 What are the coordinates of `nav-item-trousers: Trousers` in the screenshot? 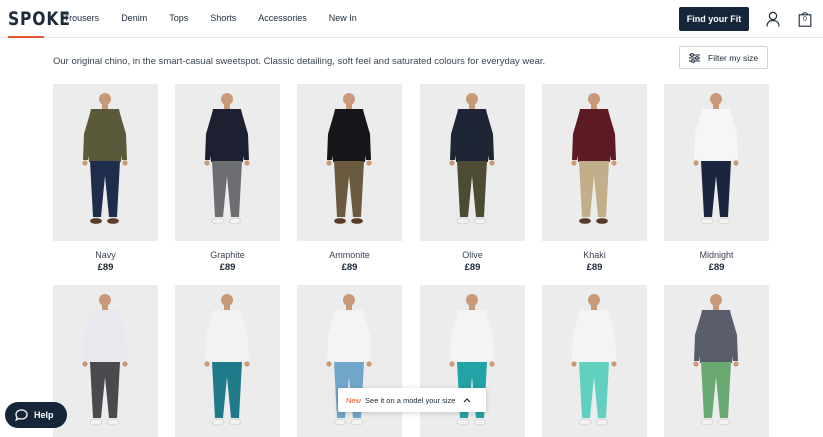 It's located at (81, 18).